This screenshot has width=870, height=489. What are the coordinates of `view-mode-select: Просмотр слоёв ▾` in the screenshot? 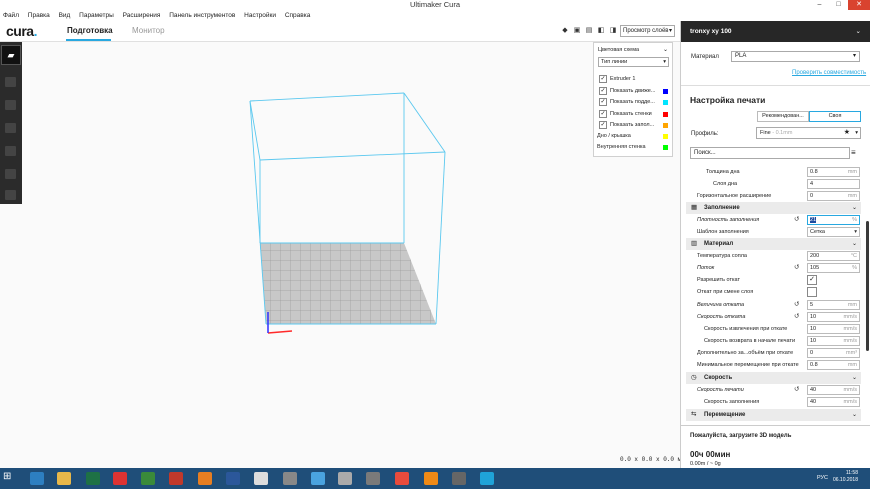 It's located at (647, 31).